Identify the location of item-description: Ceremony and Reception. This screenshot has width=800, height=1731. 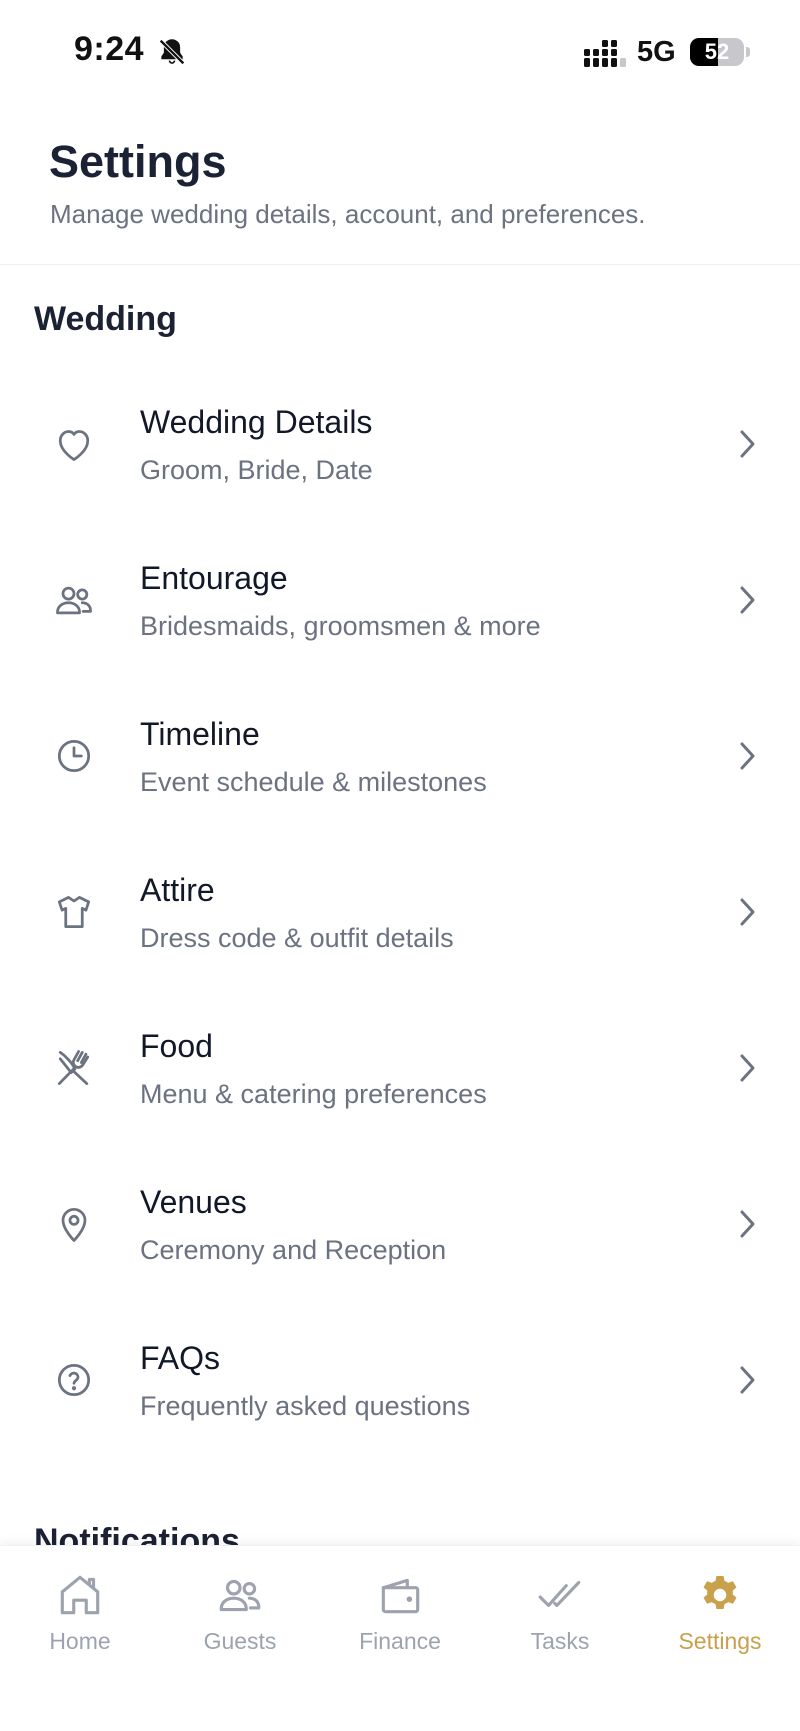
(293, 1250).